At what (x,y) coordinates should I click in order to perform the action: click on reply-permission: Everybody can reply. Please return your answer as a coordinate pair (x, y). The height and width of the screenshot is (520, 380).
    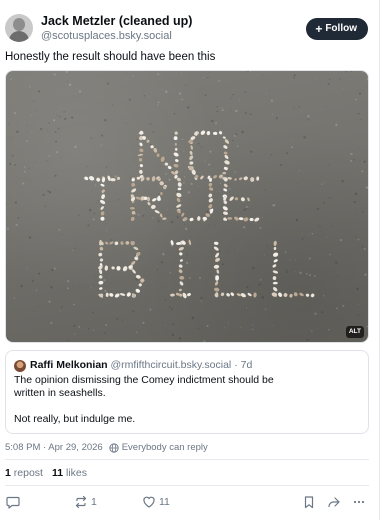
    Looking at the image, I should click on (158, 448).